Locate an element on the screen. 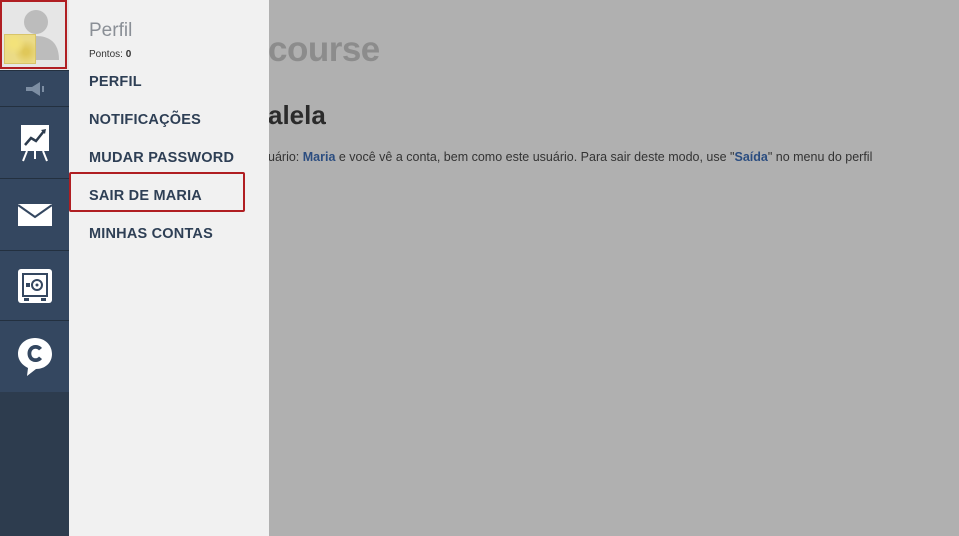  avatar is located at coordinates (34, 35).